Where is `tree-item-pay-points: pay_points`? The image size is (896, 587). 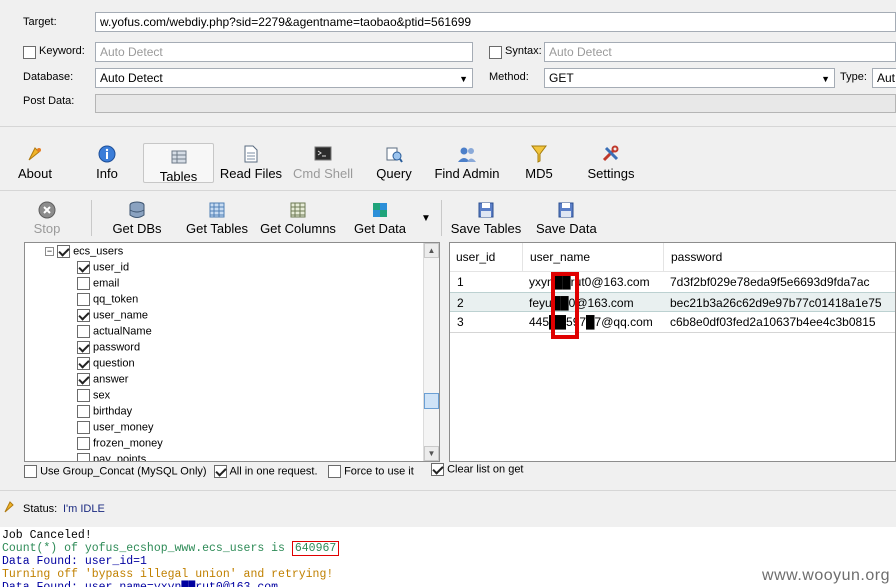
tree-item-pay-points: pay_points is located at coordinates (112, 457).